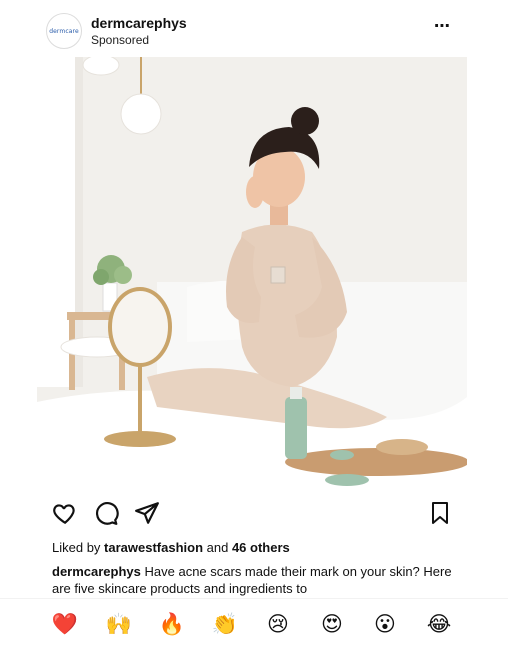  Describe the element at coordinates (439, 624) in the screenshot. I see `tears-of-joy-reaction: 😂` at that location.